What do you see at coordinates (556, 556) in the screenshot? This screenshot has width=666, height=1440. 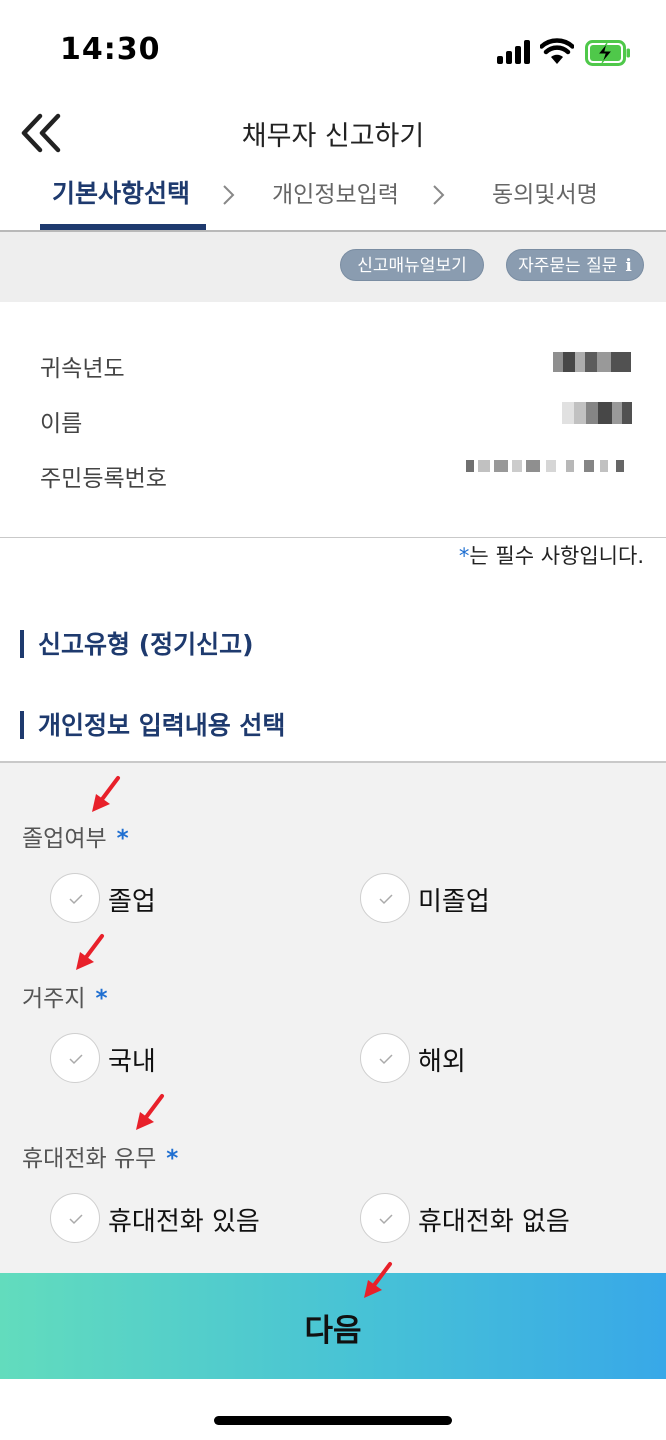 I see `required-note-text: 는 필수 사항입니다.` at bounding box center [556, 556].